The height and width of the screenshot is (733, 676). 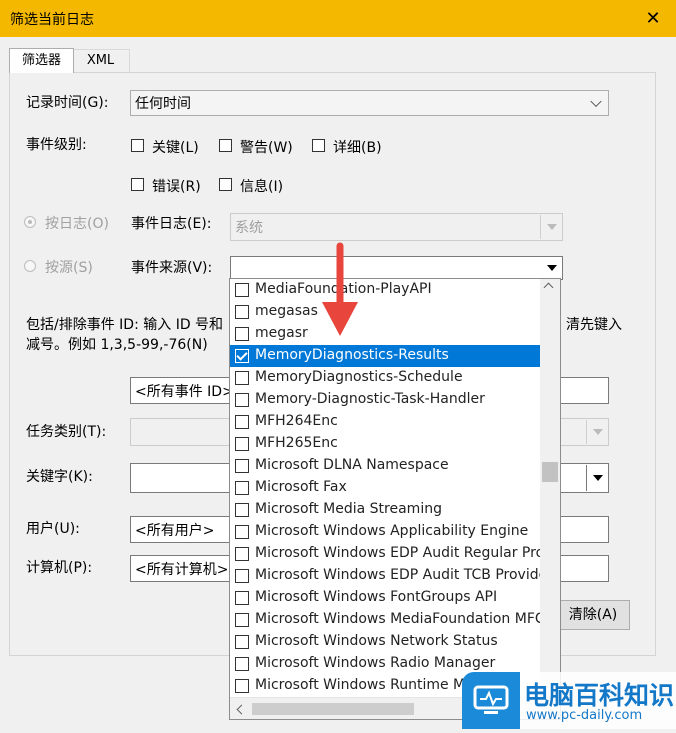 I want to click on watermark-url: www.pc-daily.com, so click(x=584, y=715).